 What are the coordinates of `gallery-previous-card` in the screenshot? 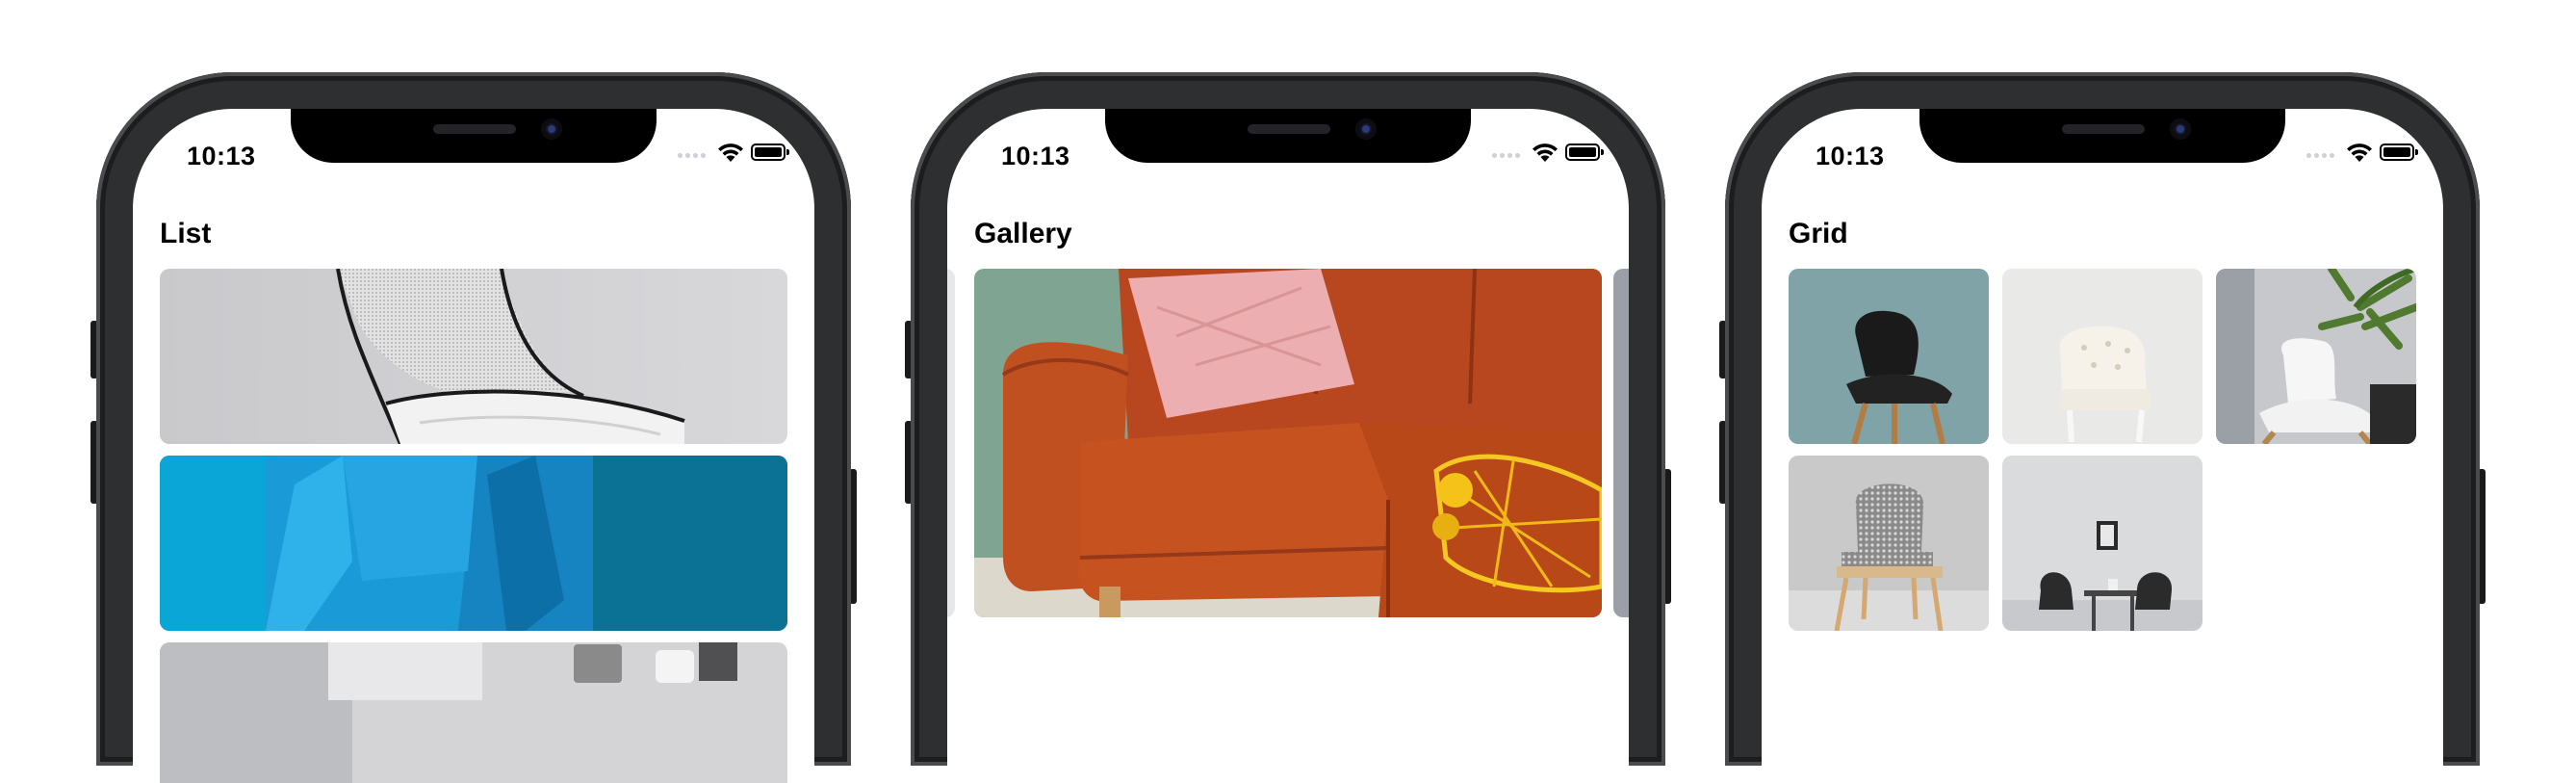 It's located at (951, 443).